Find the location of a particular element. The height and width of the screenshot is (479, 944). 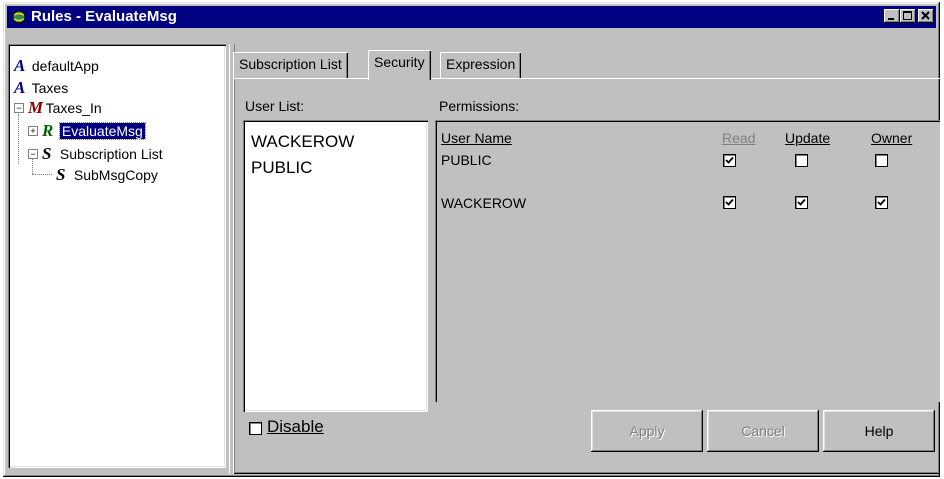

tree-item-label: Taxes_In is located at coordinates (73, 108).